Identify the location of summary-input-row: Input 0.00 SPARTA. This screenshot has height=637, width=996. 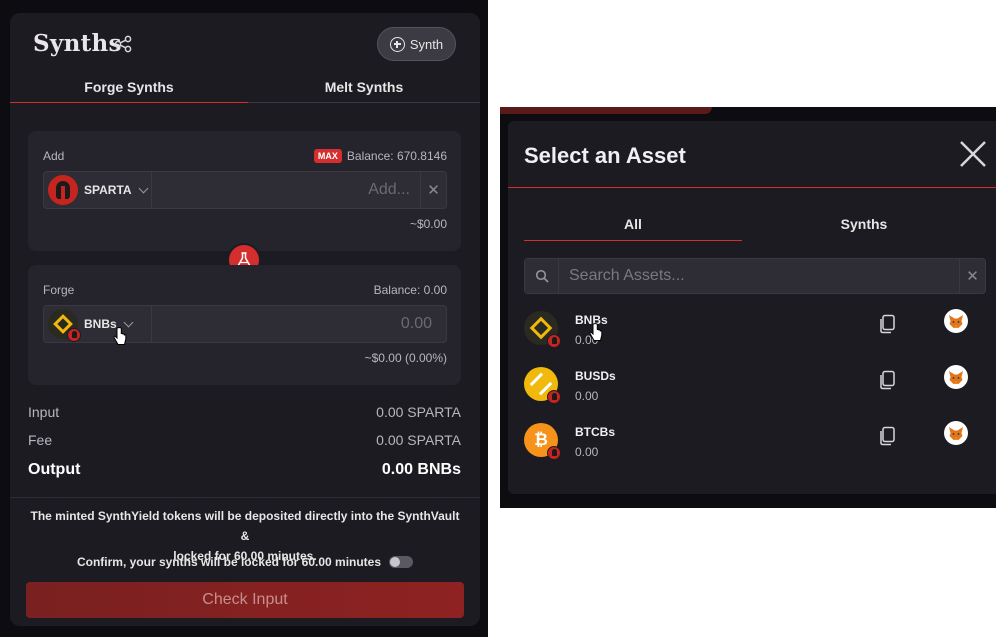
(244, 412).